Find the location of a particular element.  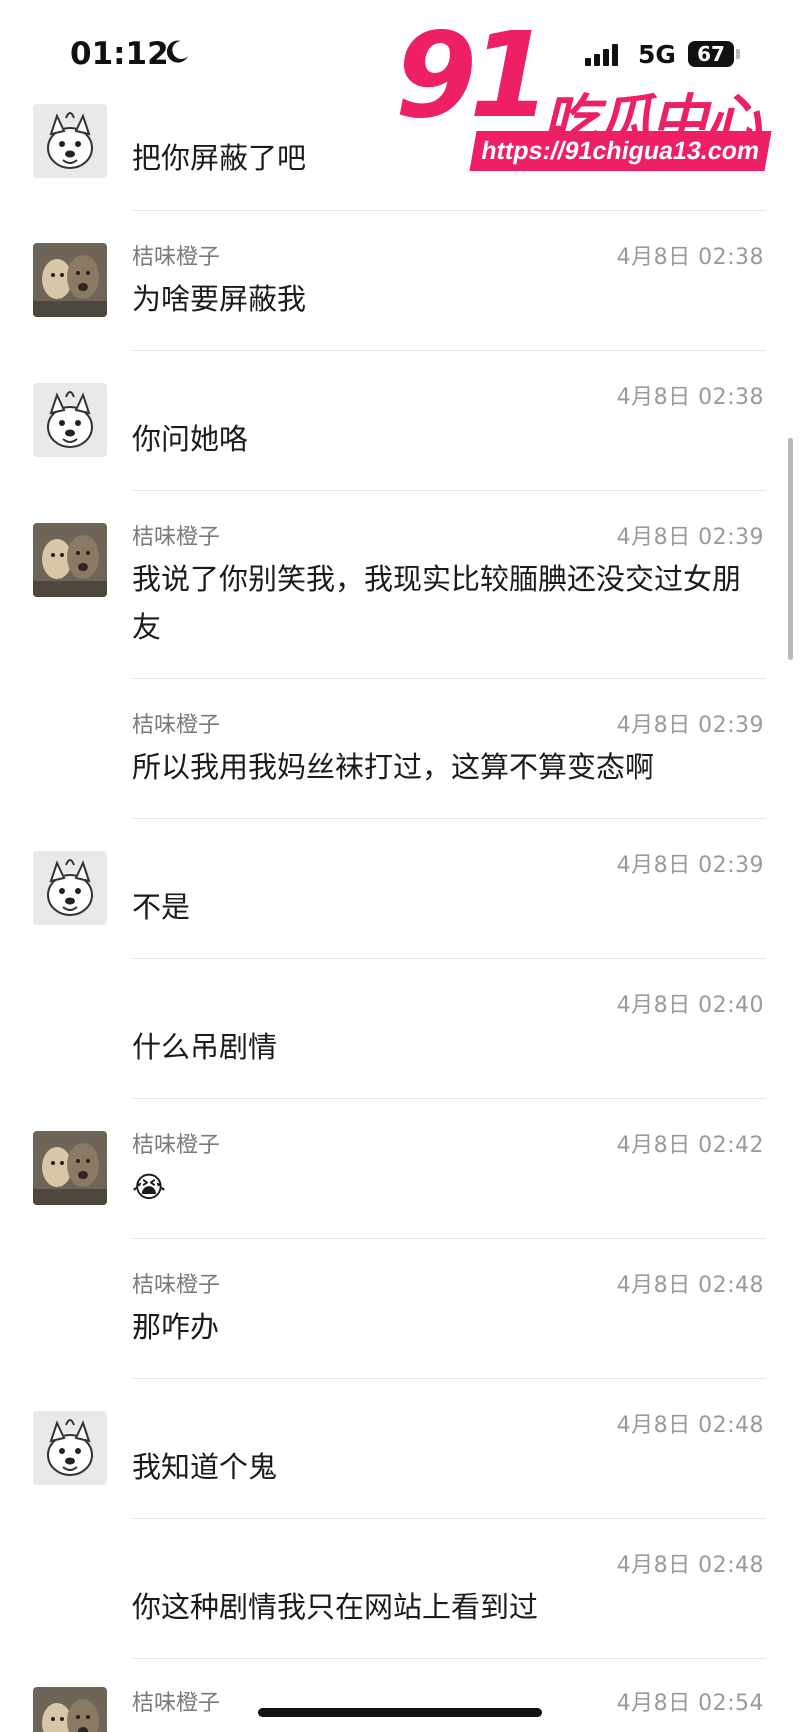

message-text: 那咋办 is located at coordinates (176, 1327).